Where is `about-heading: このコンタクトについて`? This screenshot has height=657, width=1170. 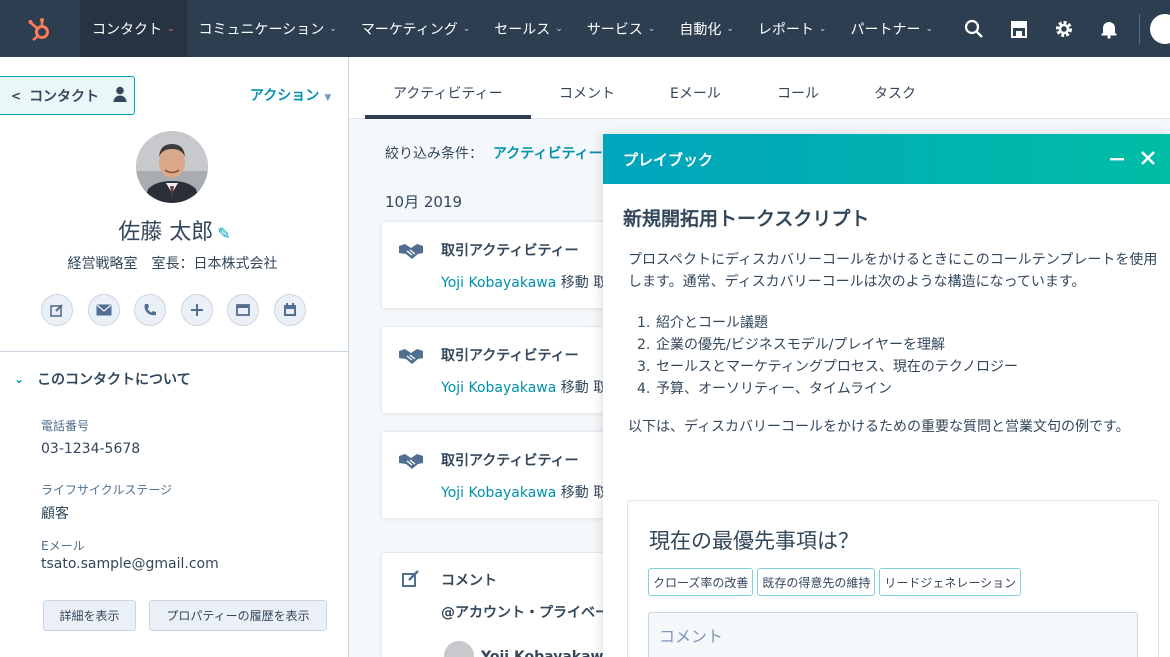
about-heading: このコンタクトについて is located at coordinates (114, 380).